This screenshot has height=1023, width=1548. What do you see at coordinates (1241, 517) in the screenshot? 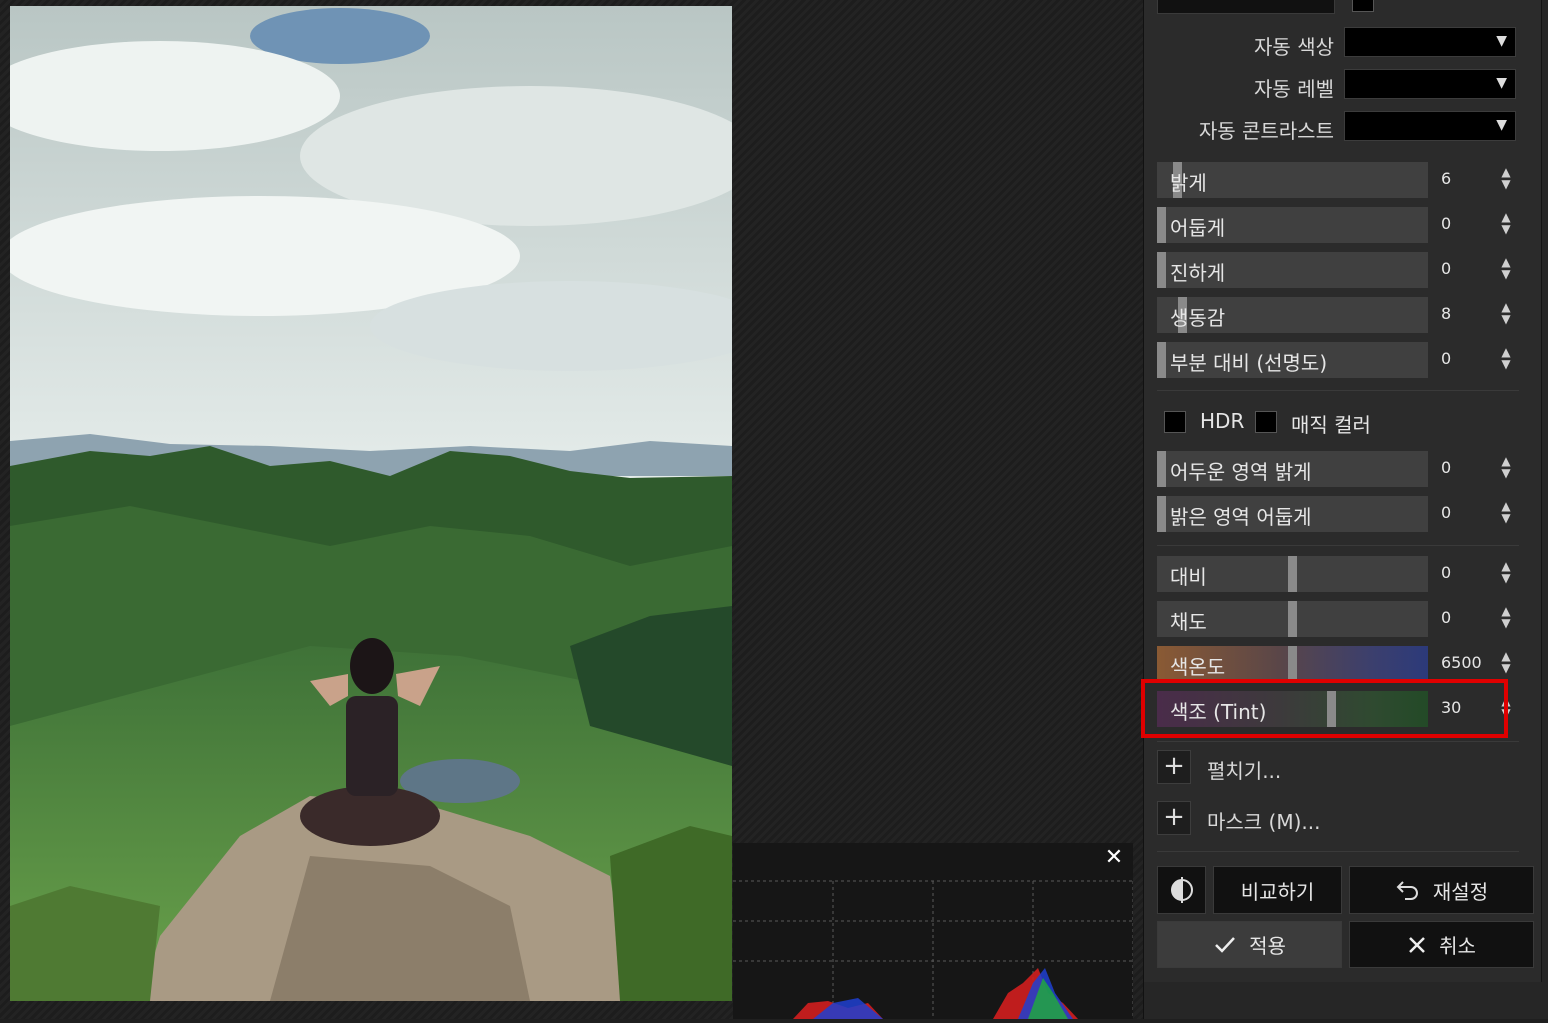
I see `slider-label: 밝은 영역 어둡게` at bounding box center [1241, 517].